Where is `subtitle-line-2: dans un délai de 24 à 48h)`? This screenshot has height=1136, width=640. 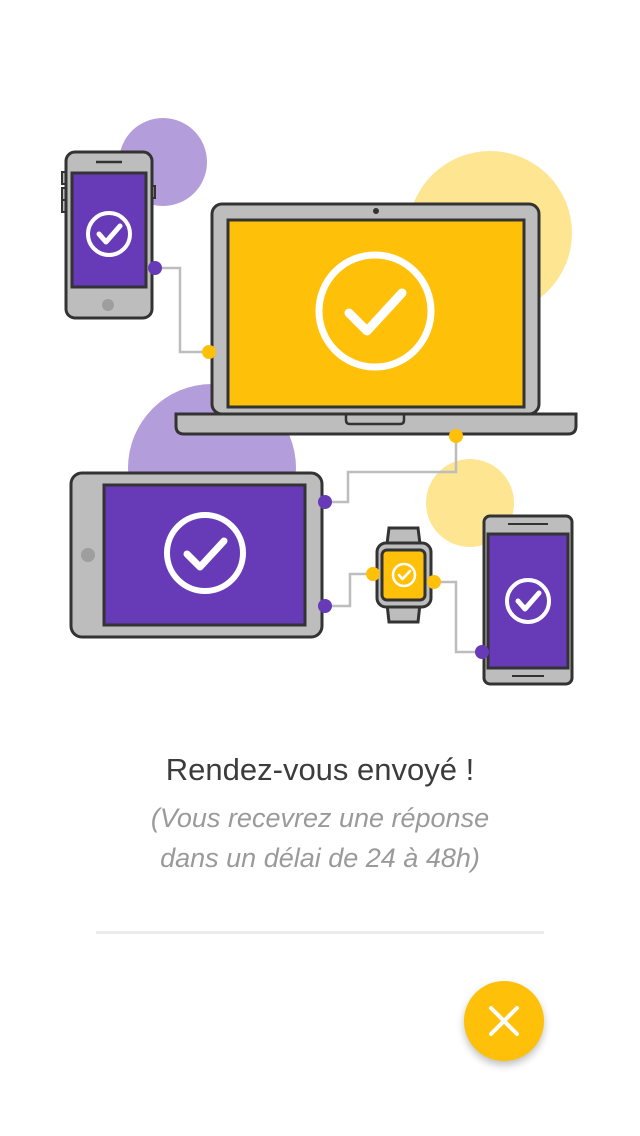
subtitle-line-2: dans un délai de 24 à 48h) is located at coordinates (320, 858).